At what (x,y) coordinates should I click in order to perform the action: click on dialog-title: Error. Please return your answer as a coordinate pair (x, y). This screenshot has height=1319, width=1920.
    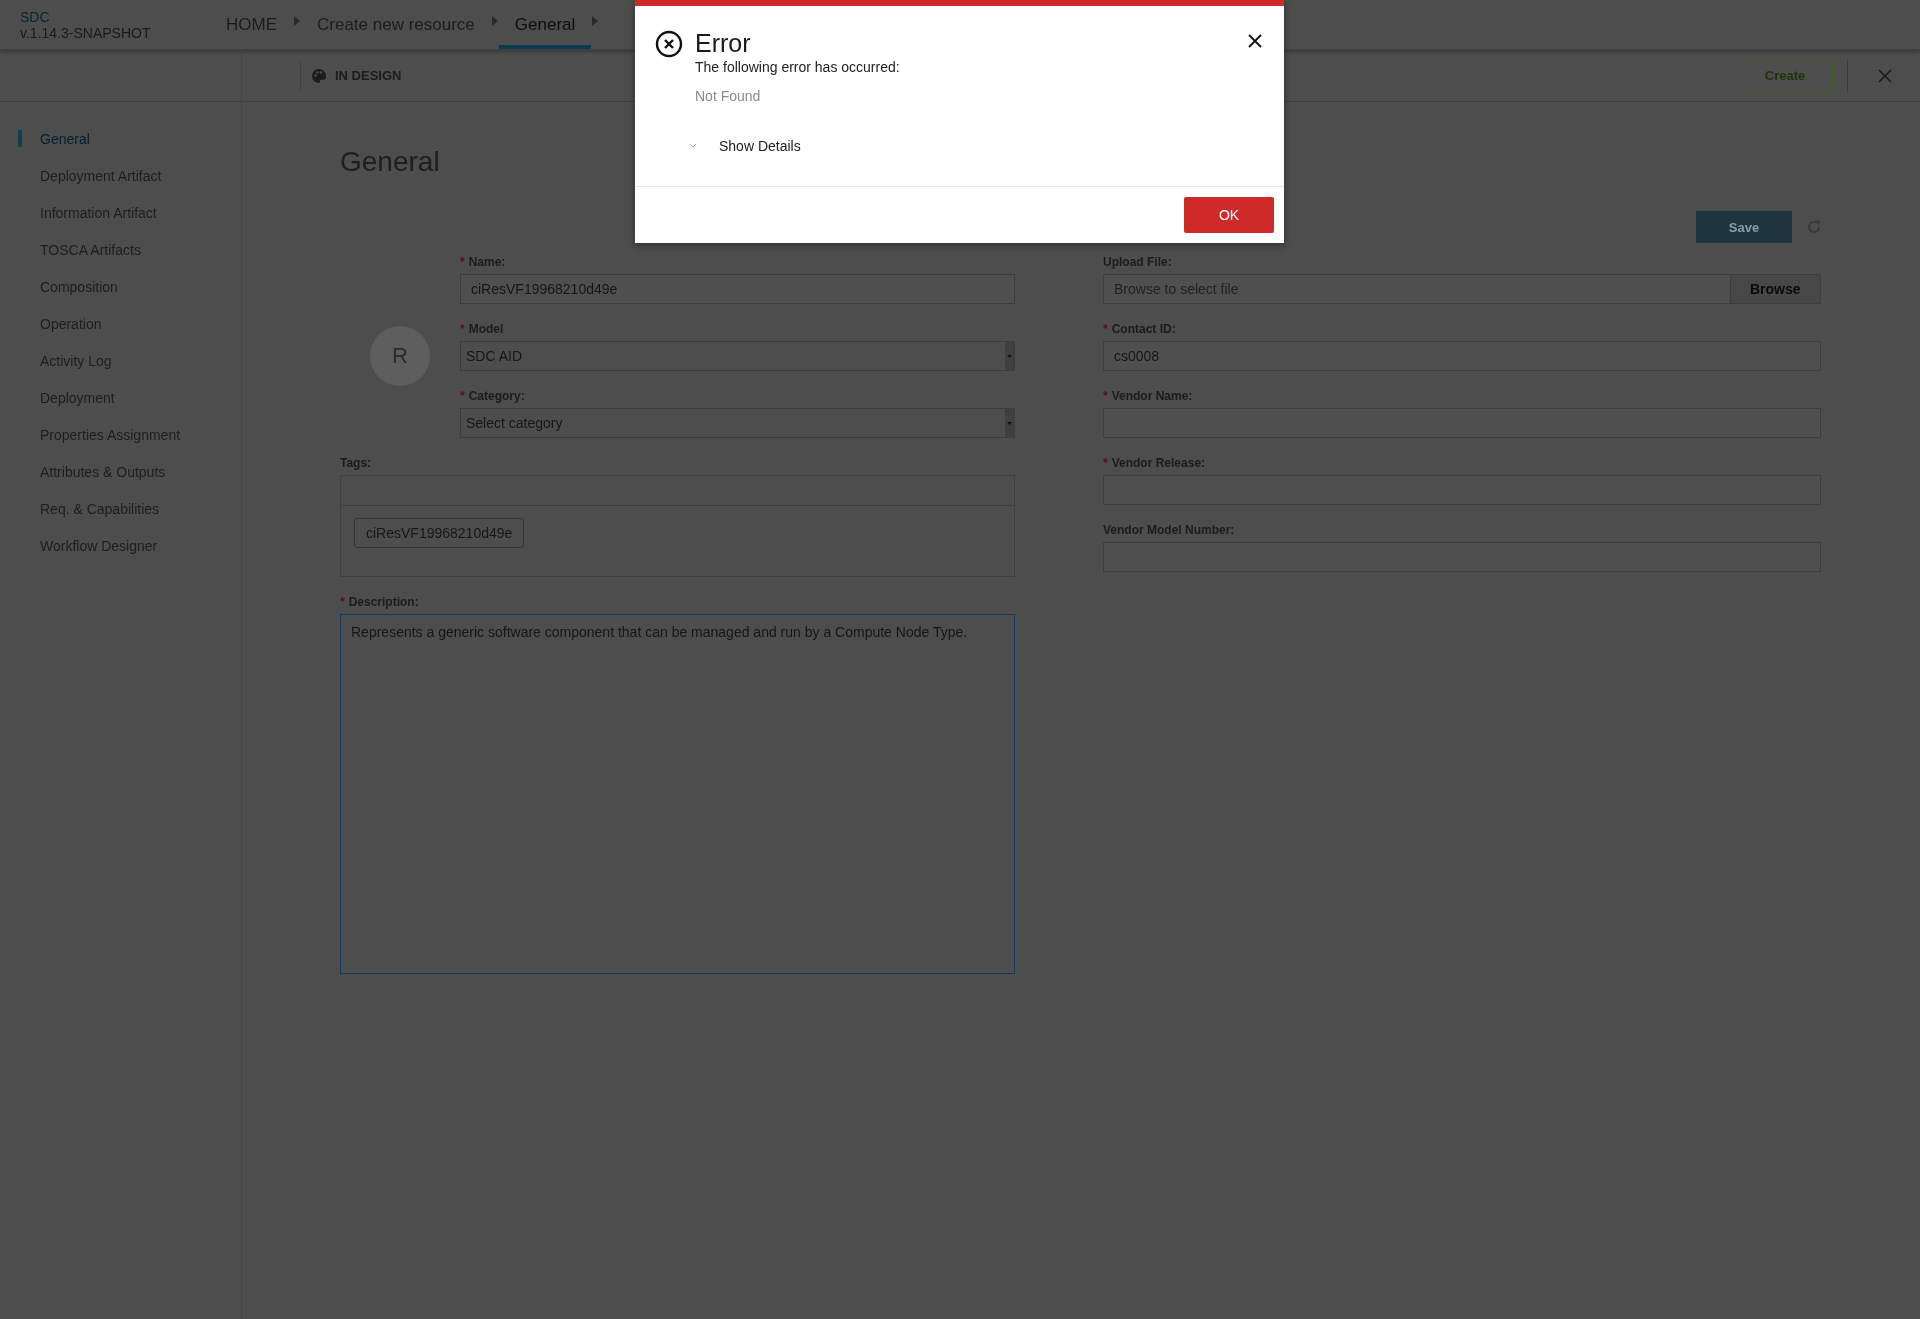
    Looking at the image, I should click on (723, 43).